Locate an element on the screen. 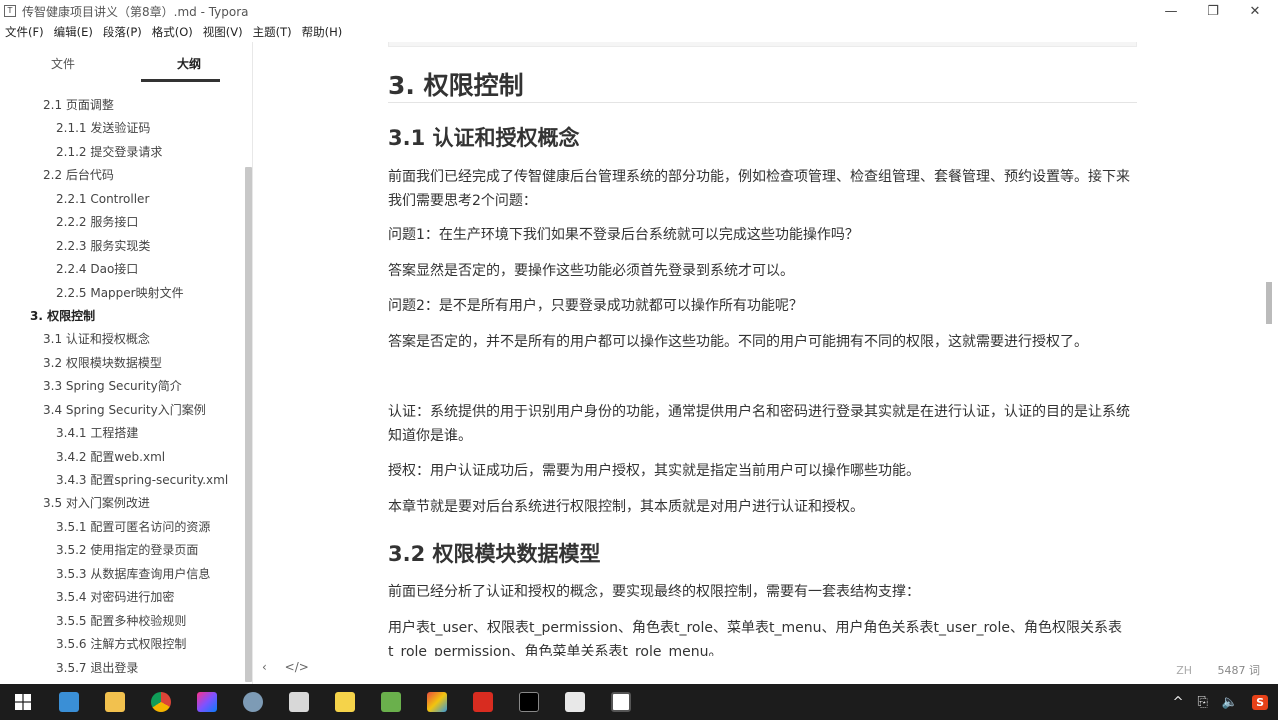 This screenshot has height=720, width=1278. colorful-app-icon is located at coordinates (437, 702).